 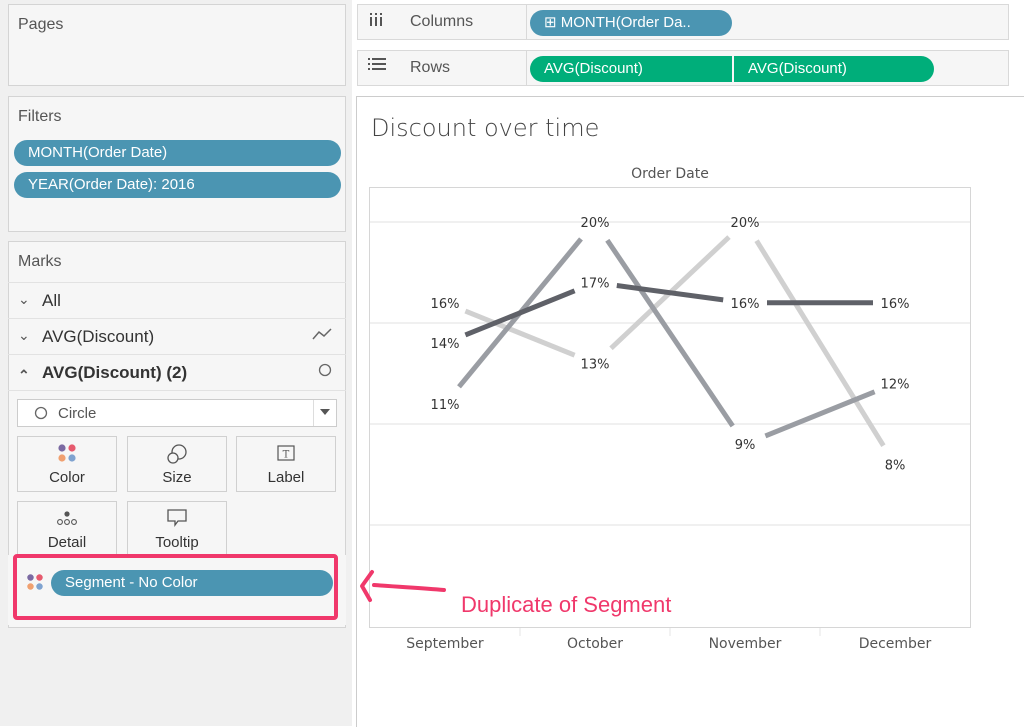 I want to click on chart-title: Discount over time, so click(x=485, y=128).